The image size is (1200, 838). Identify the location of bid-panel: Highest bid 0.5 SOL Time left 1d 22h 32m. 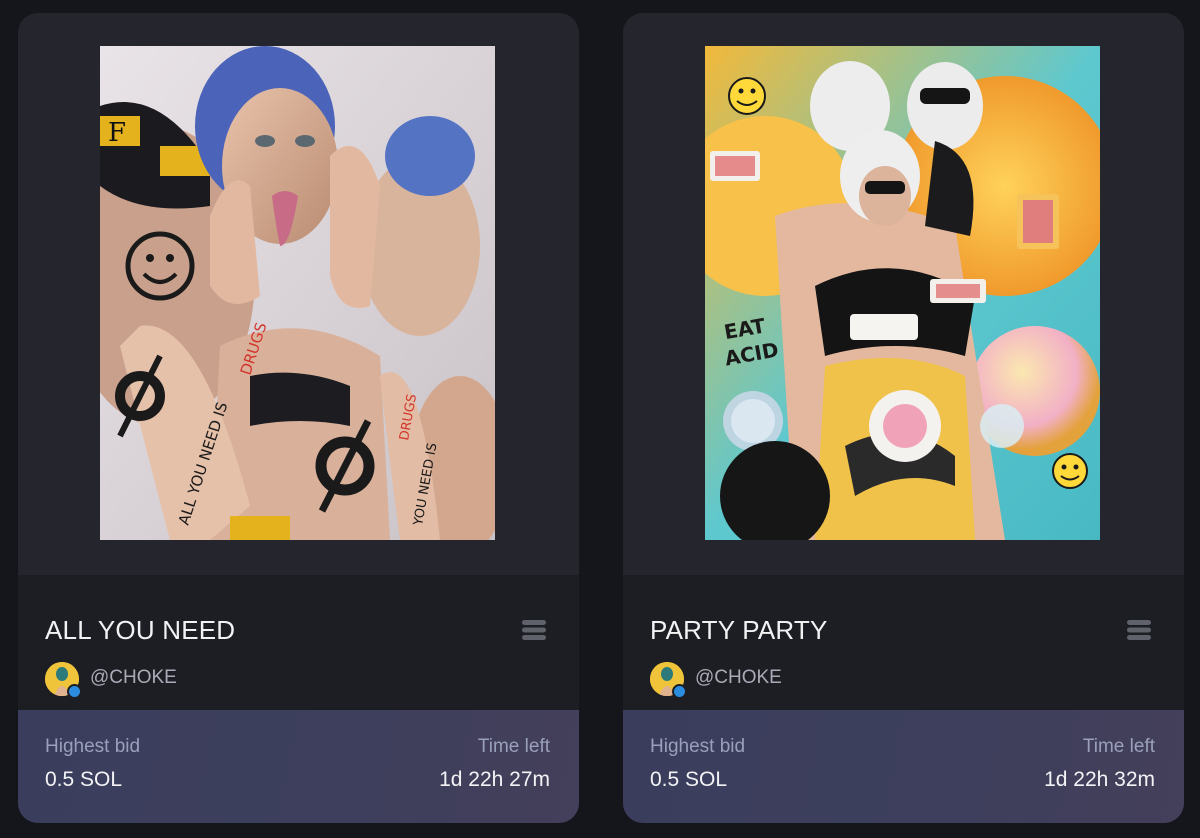
(903, 766).